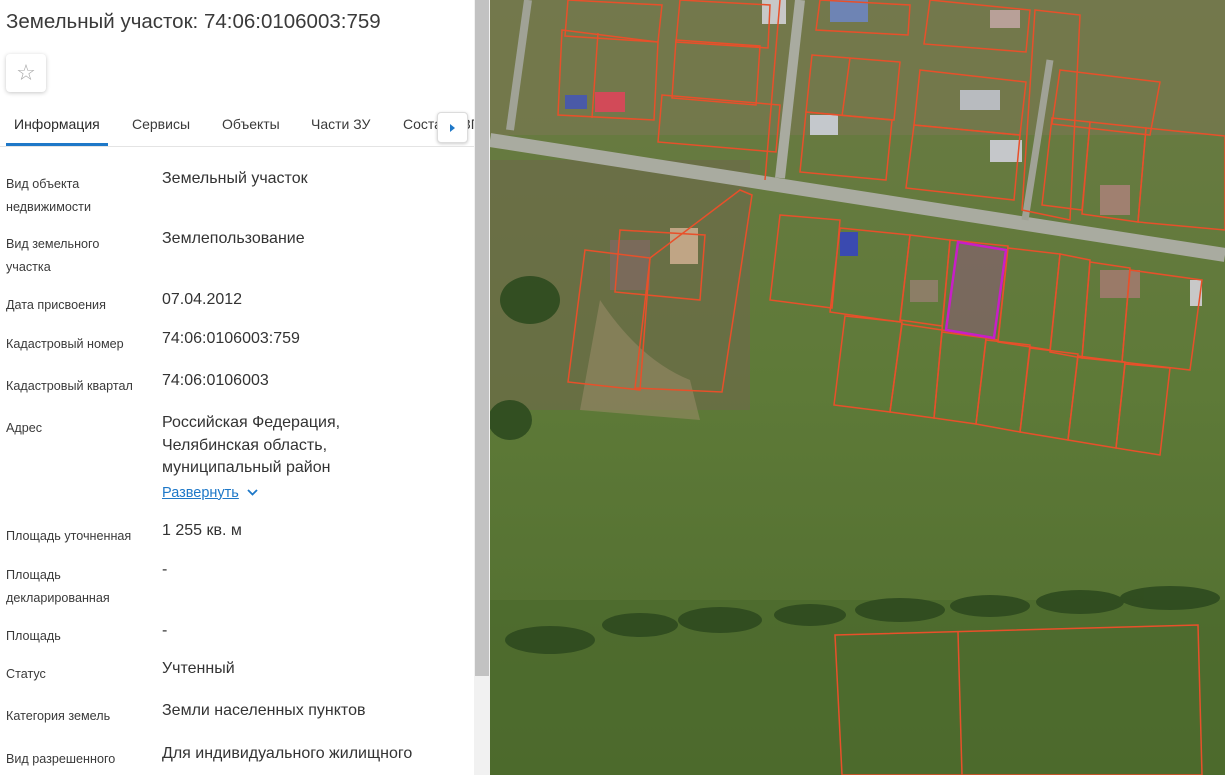  Describe the element at coordinates (857, 687) in the screenshot. I see `lower-field` at that location.